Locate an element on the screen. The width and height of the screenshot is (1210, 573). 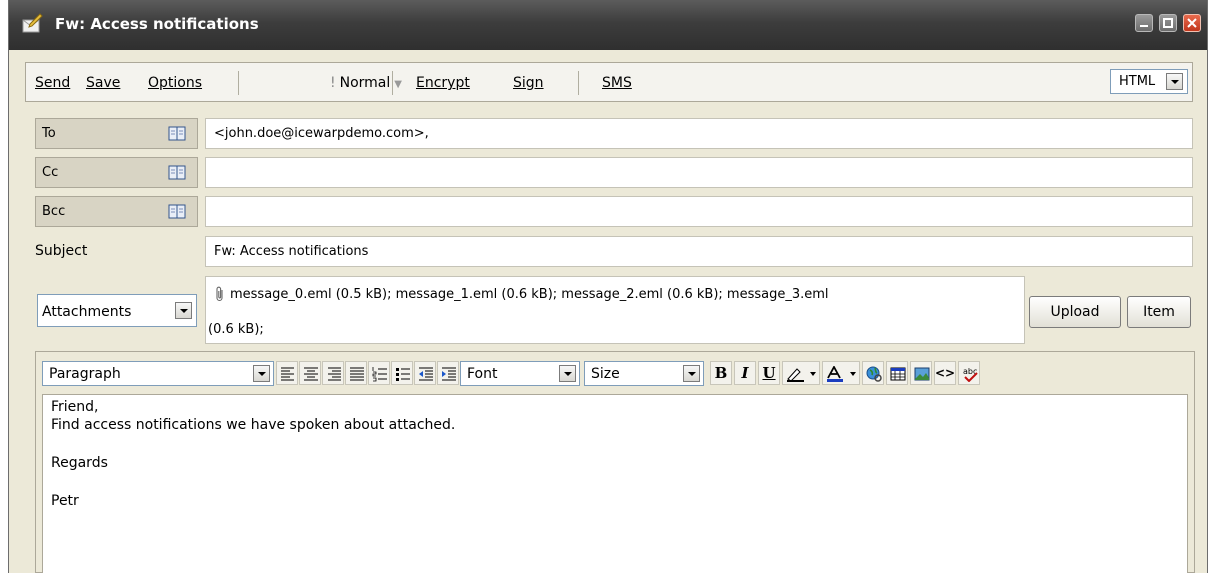
body-line: Petr is located at coordinates (65, 501).